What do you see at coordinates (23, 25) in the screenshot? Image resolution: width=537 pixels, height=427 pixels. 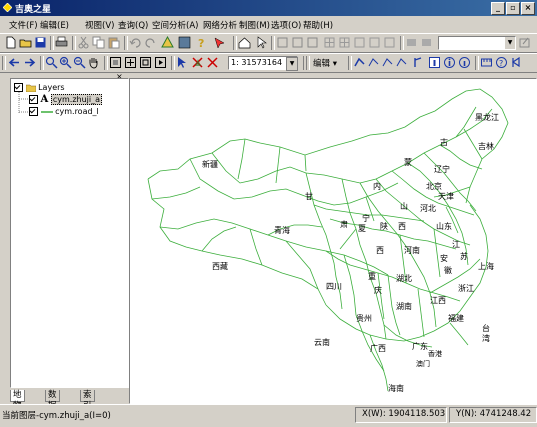 I see `menu-file: 文件(F)` at bounding box center [23, 25].